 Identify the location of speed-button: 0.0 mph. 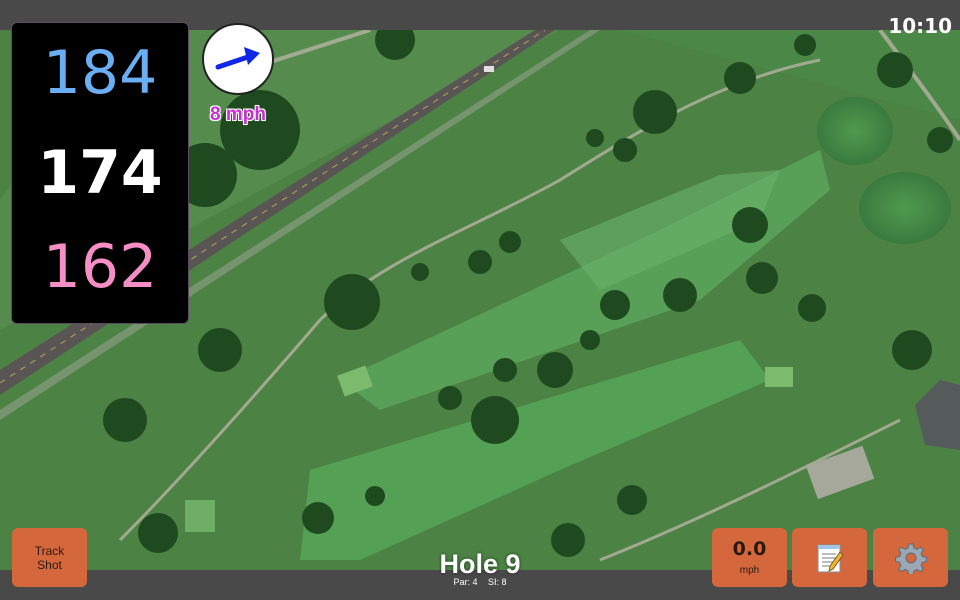
(749, 557).